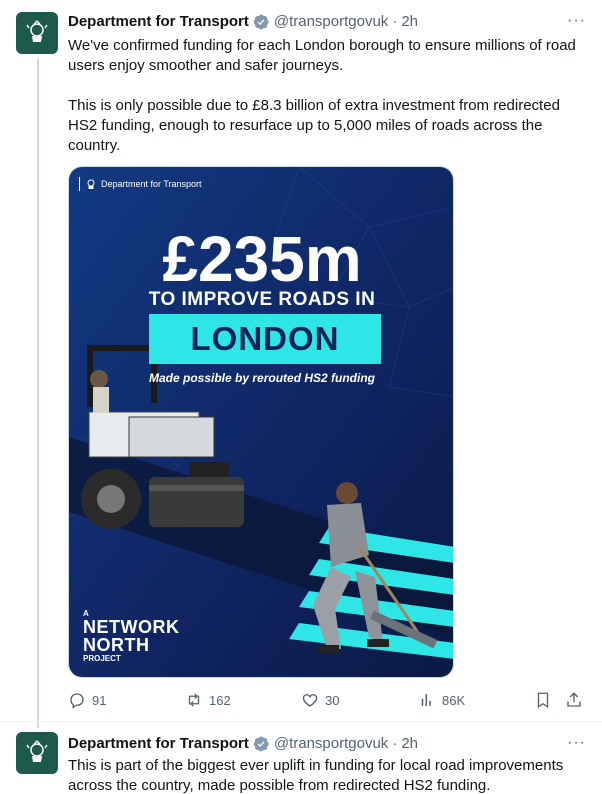  I want to click on card-brand: Department for Transport, so click(140, 184).